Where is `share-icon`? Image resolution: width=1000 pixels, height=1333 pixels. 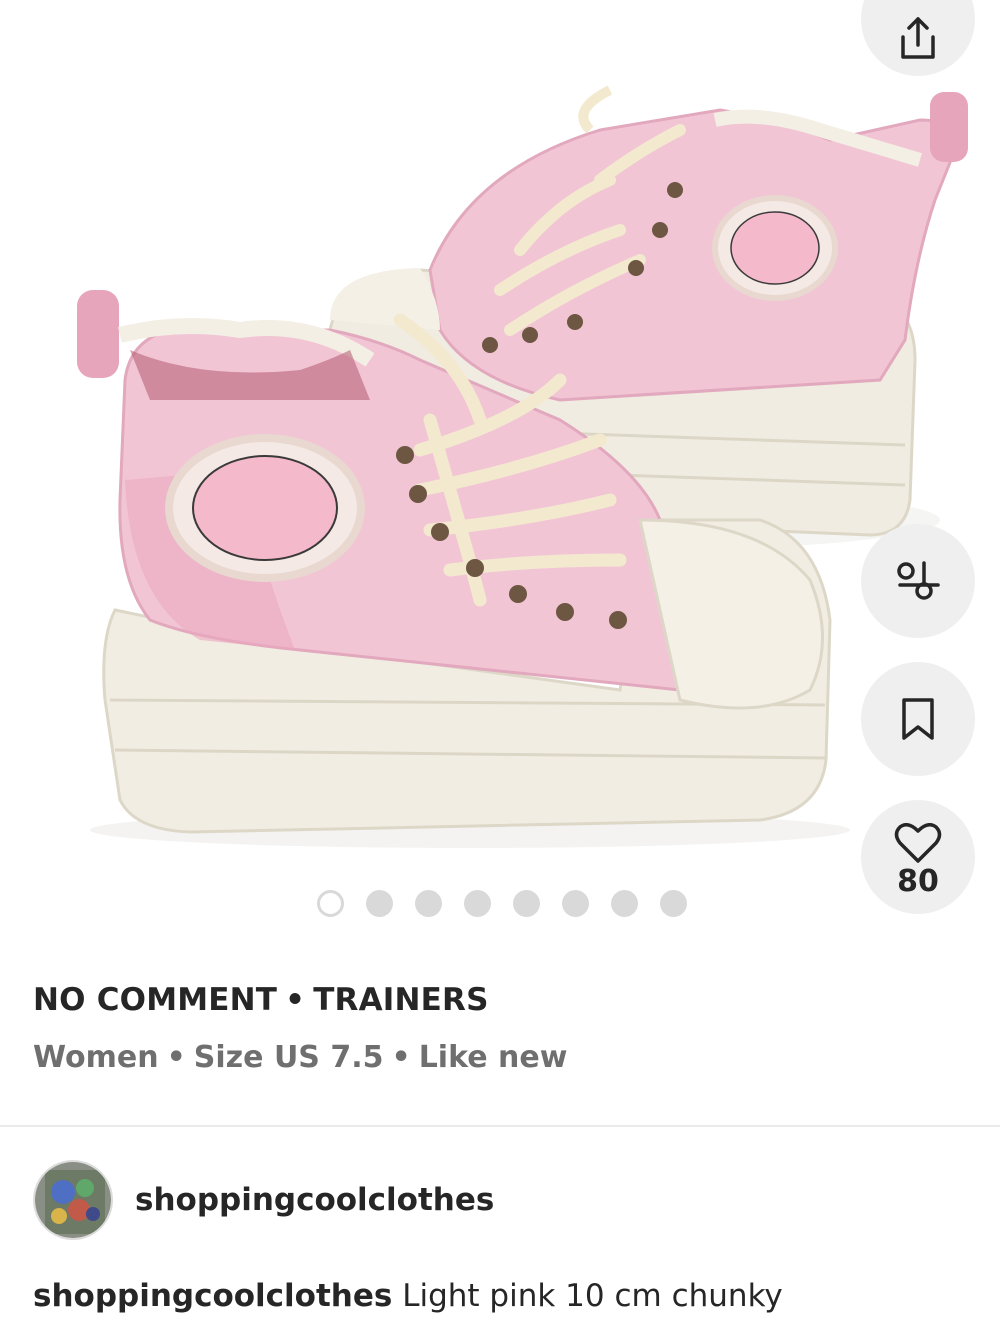
share-icon is located at coordinates (918, 38).